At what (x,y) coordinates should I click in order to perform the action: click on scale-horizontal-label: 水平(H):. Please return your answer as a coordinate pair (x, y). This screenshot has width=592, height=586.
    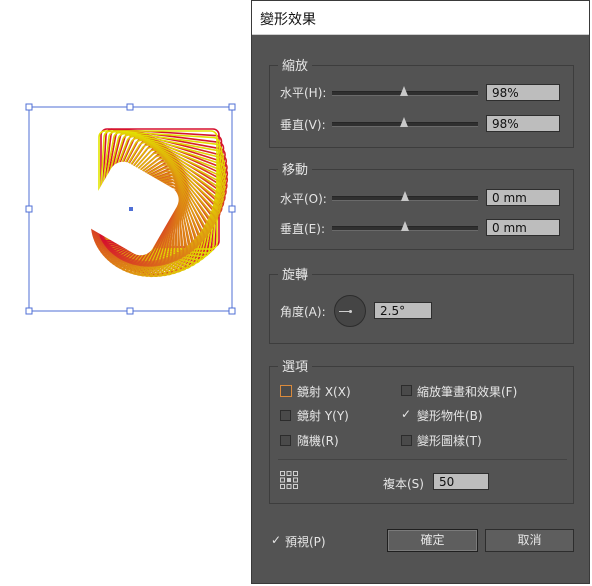
    Looking at the image, I should click on (303, 93).